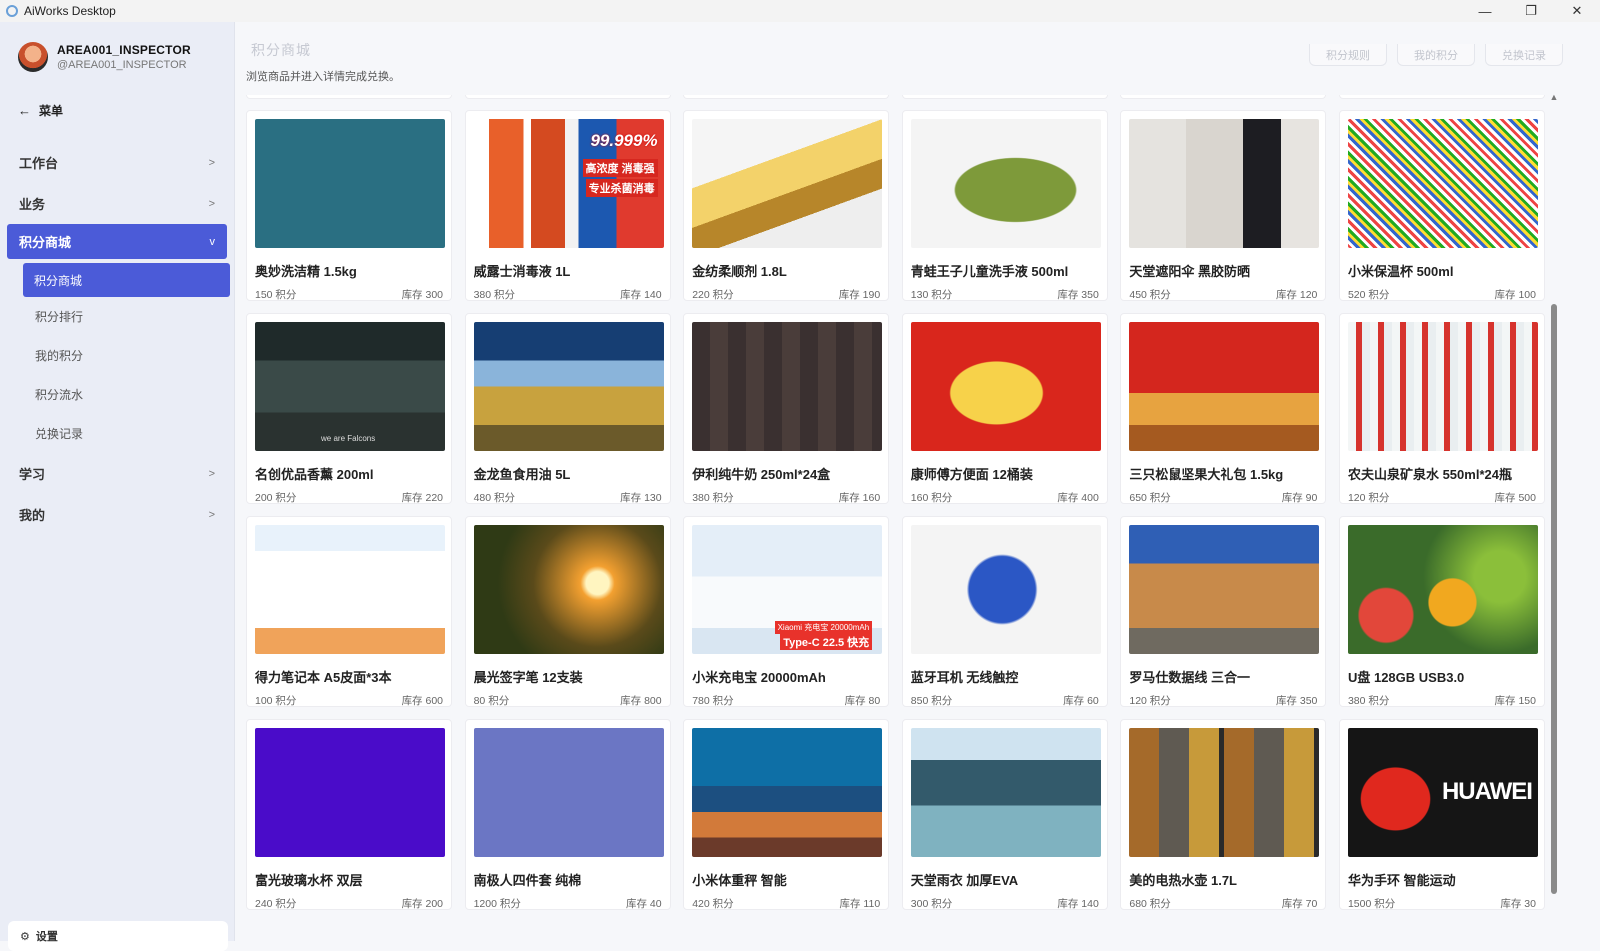  I want to click on product-stock: 库存 30, so click(1518, 904).